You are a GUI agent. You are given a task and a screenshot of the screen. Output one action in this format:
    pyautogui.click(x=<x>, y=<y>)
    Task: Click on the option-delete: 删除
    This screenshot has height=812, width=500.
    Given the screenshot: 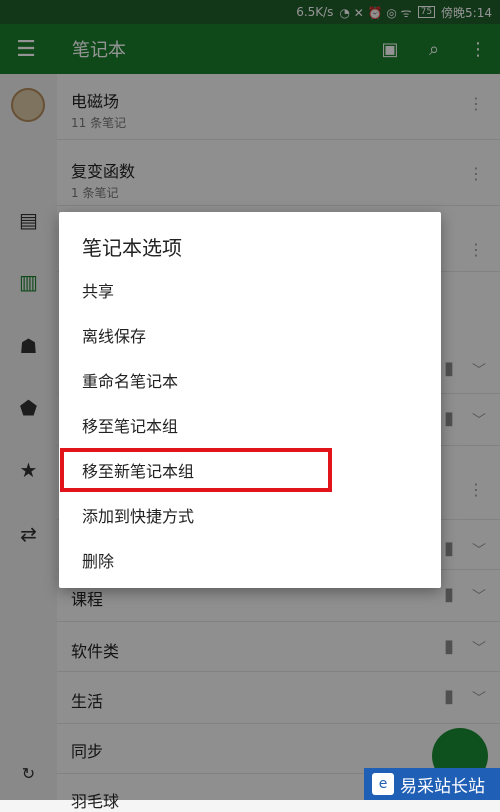 What is the action you would take?
    pyautogui.click(x=98, y=560)
    